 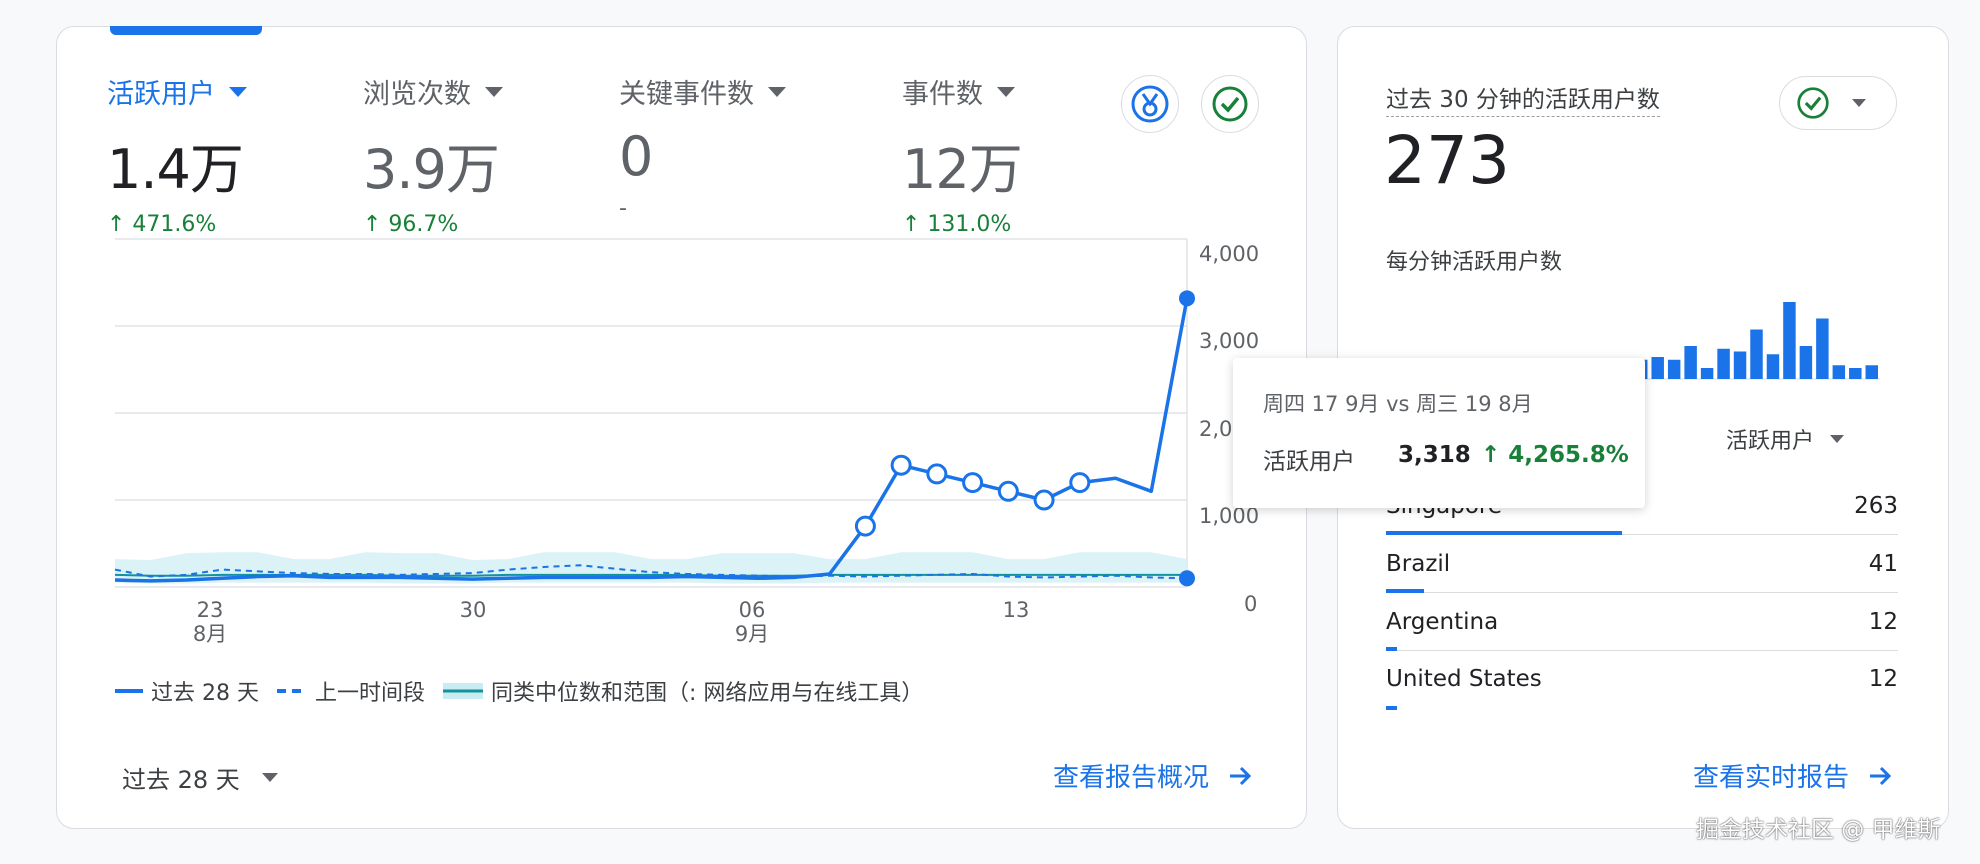 What do you see at coordinates (1785, 439) in the screenshot?
I see `column-header-select: 活跃用户` at bounding box center [1785, 439].